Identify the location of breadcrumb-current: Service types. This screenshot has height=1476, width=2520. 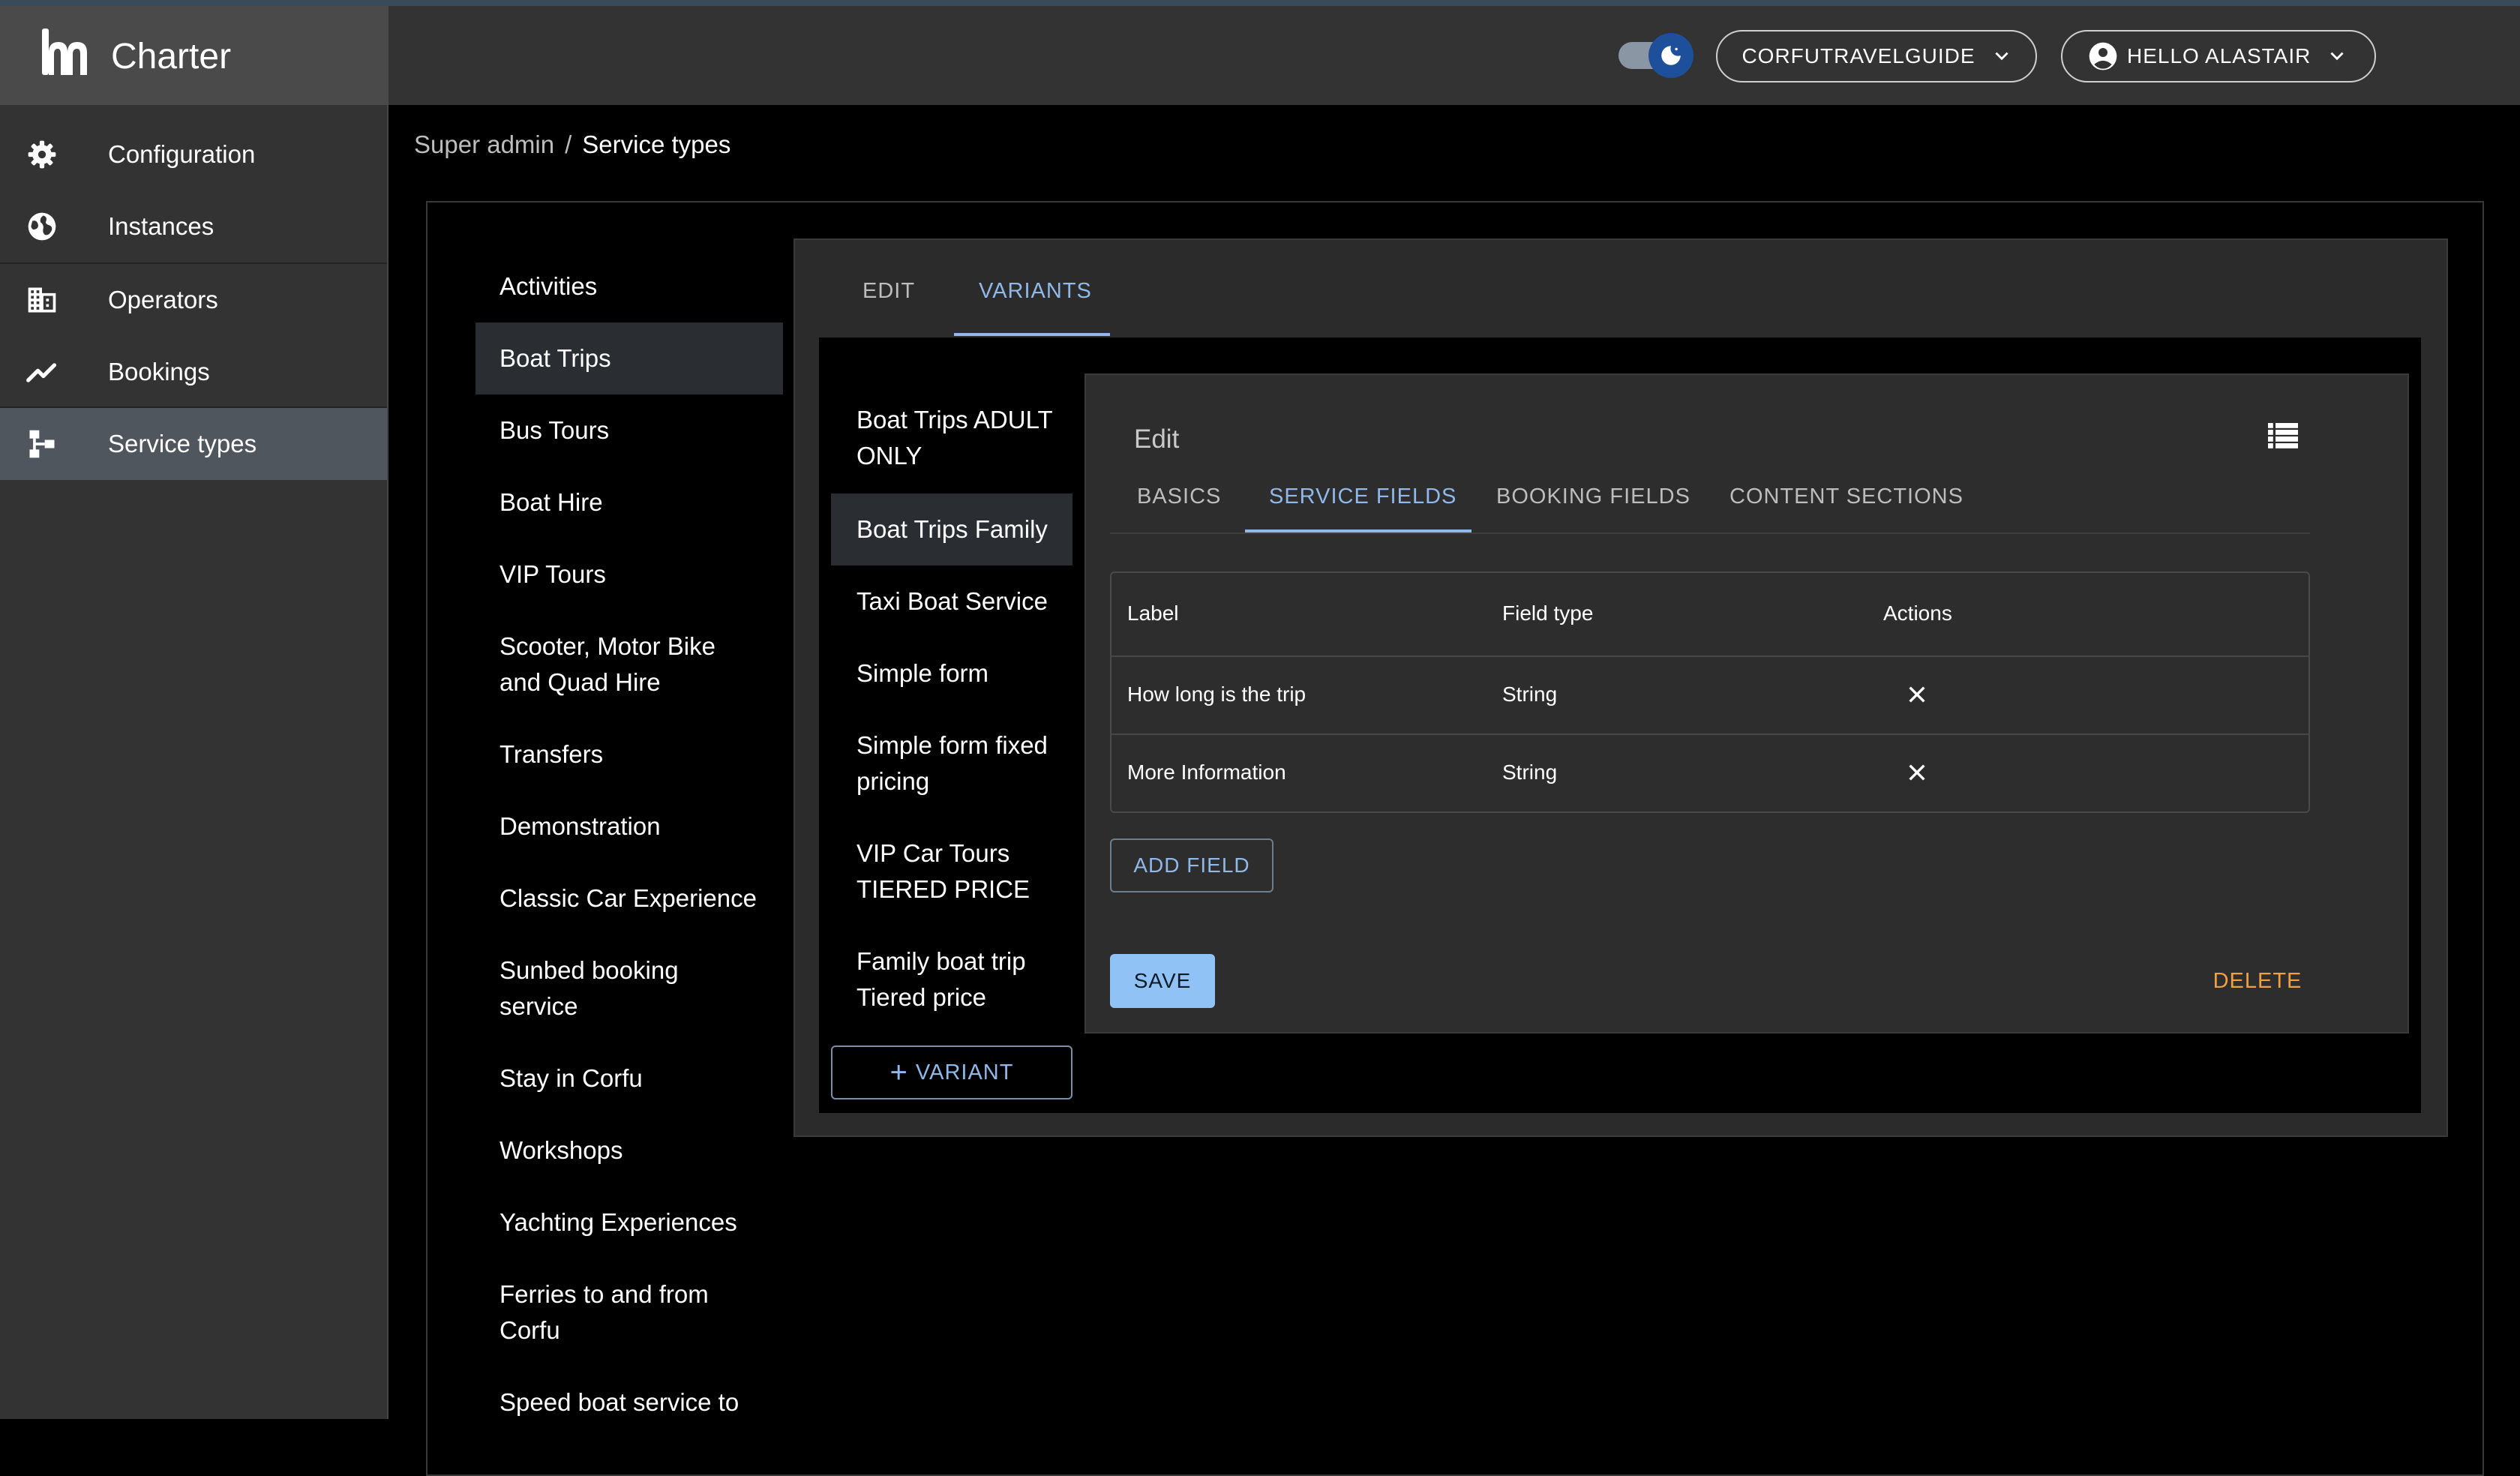
(656, 144).